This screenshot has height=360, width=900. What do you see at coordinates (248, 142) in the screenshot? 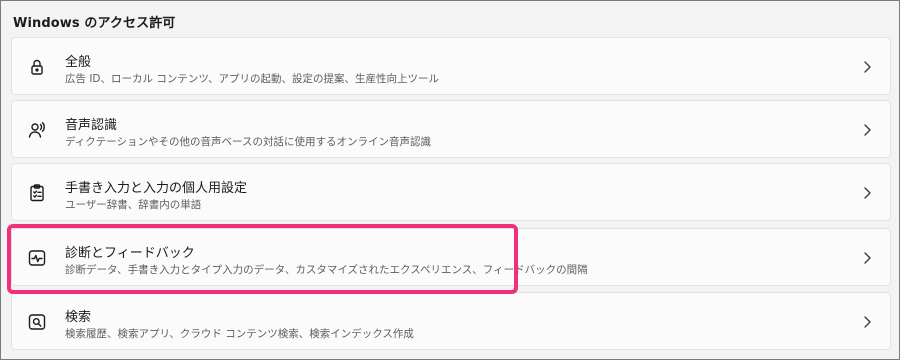
I see `settings-item-description: ディクテーションやその他の音声ベースの対話に使用するオンライン音声認識` at bounding box center [248, 142].